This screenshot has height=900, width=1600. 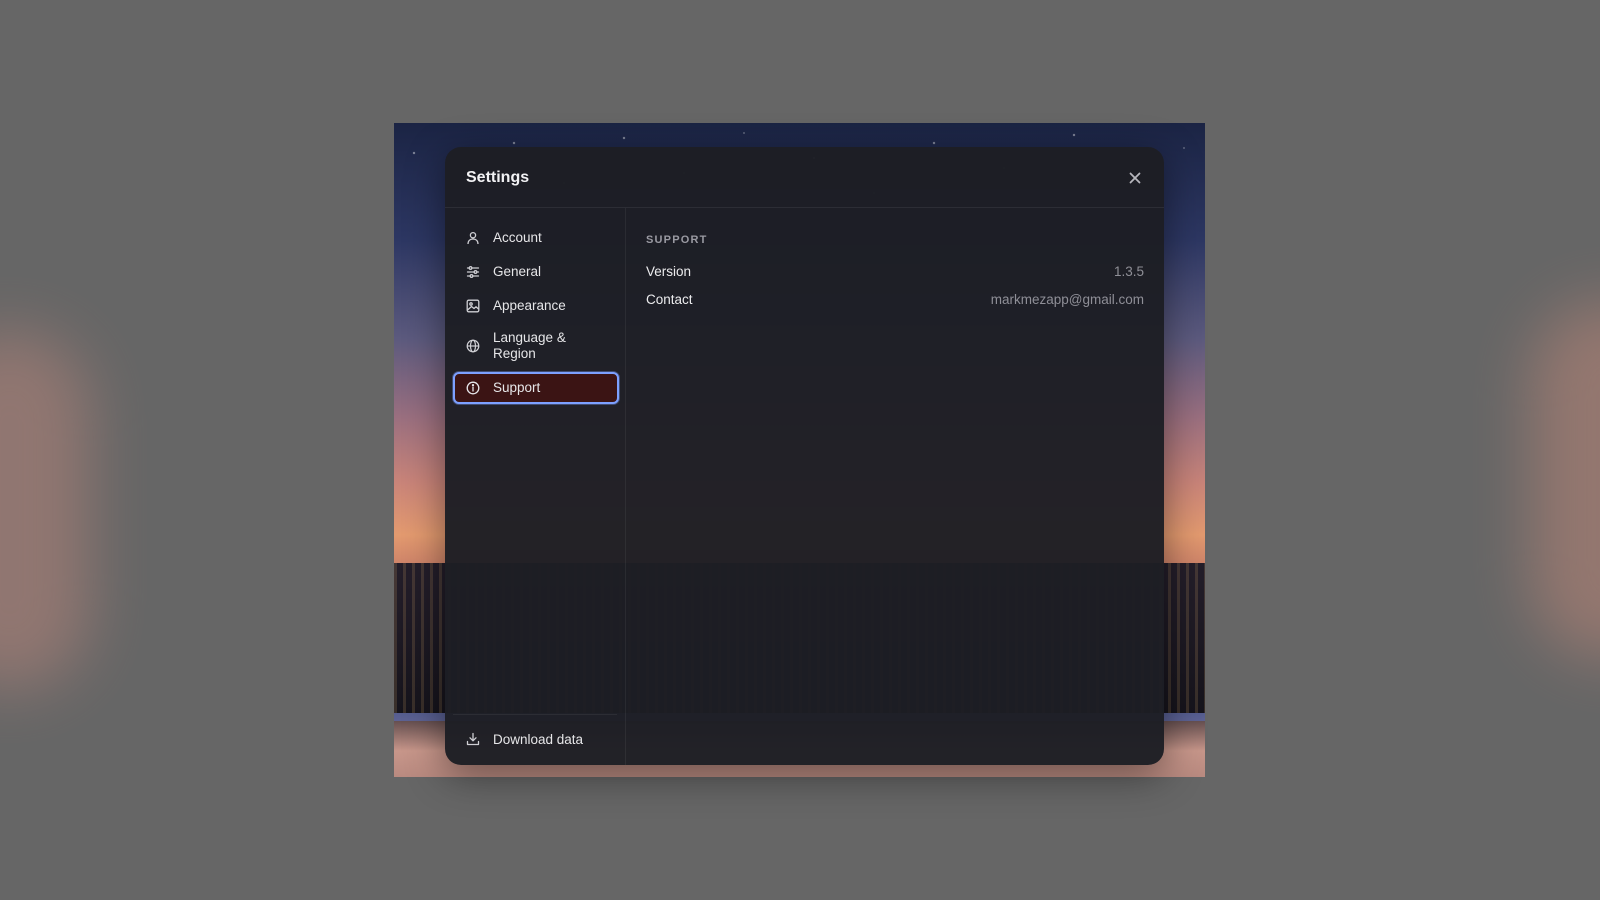 I want to click on download-data-button: Download data, so click(x=533, y=739).